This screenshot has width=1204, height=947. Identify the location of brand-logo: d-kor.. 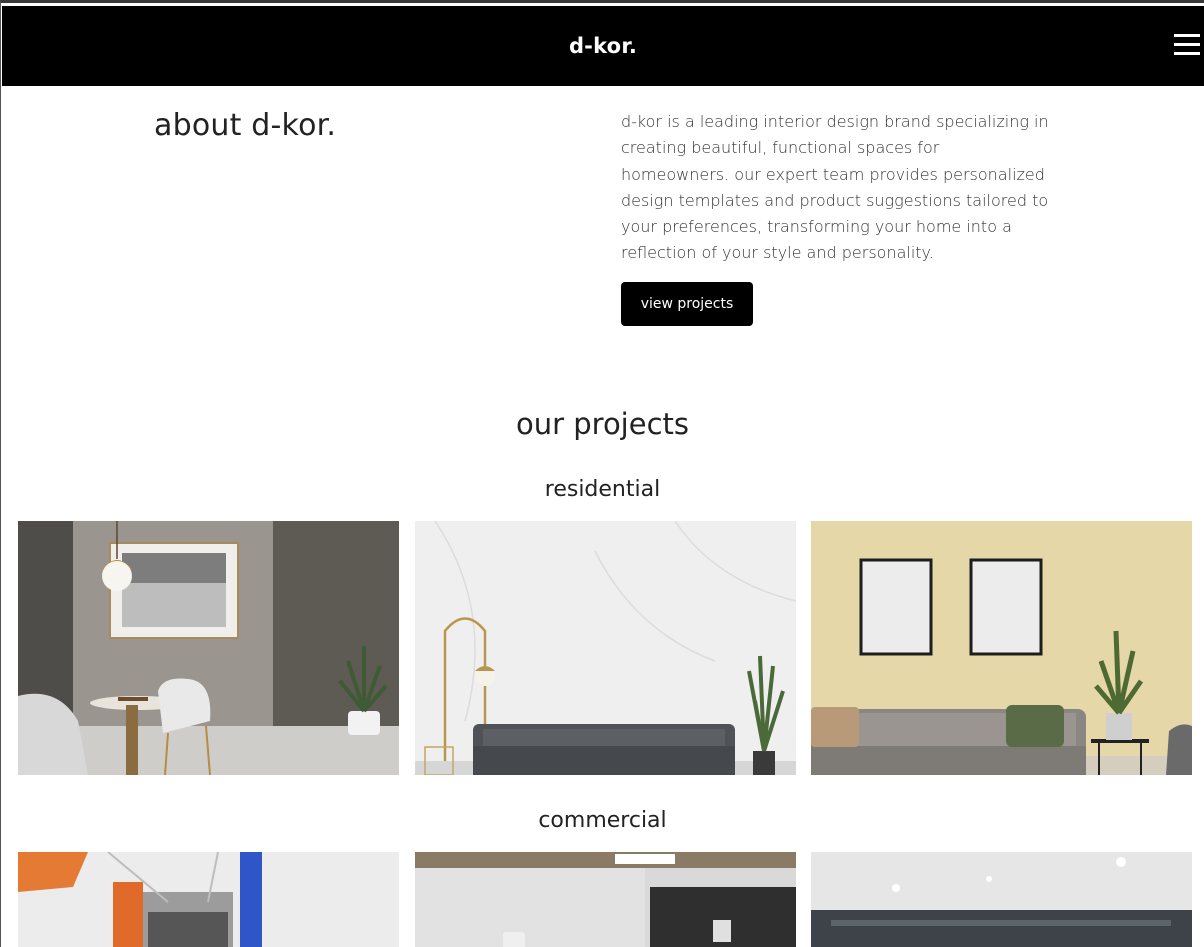
(603, 46).